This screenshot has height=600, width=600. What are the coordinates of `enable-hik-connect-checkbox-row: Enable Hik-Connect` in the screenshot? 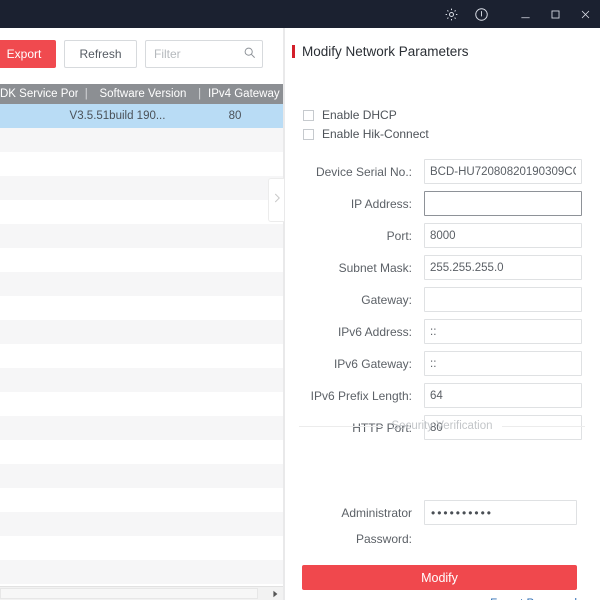 It's located at (366, 134).